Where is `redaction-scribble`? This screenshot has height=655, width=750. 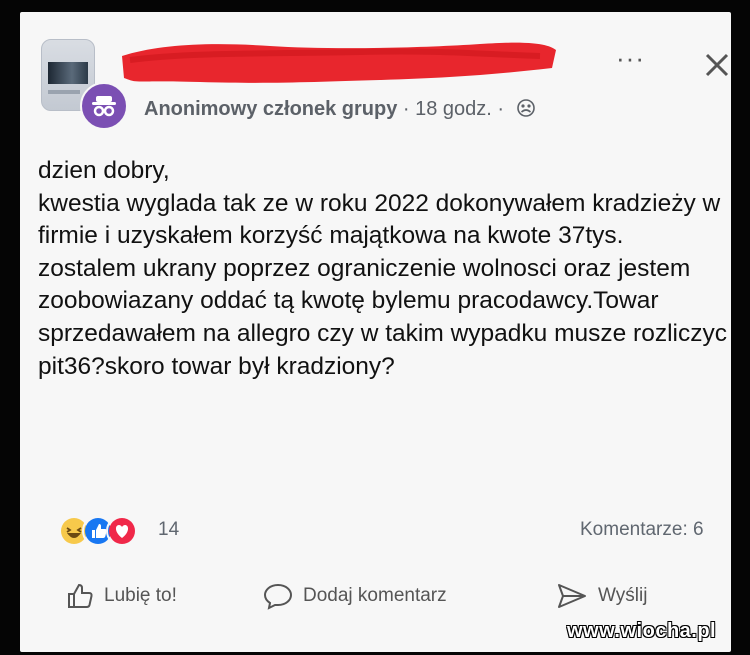
redaction-scribble is located at coordinates (339, 62).